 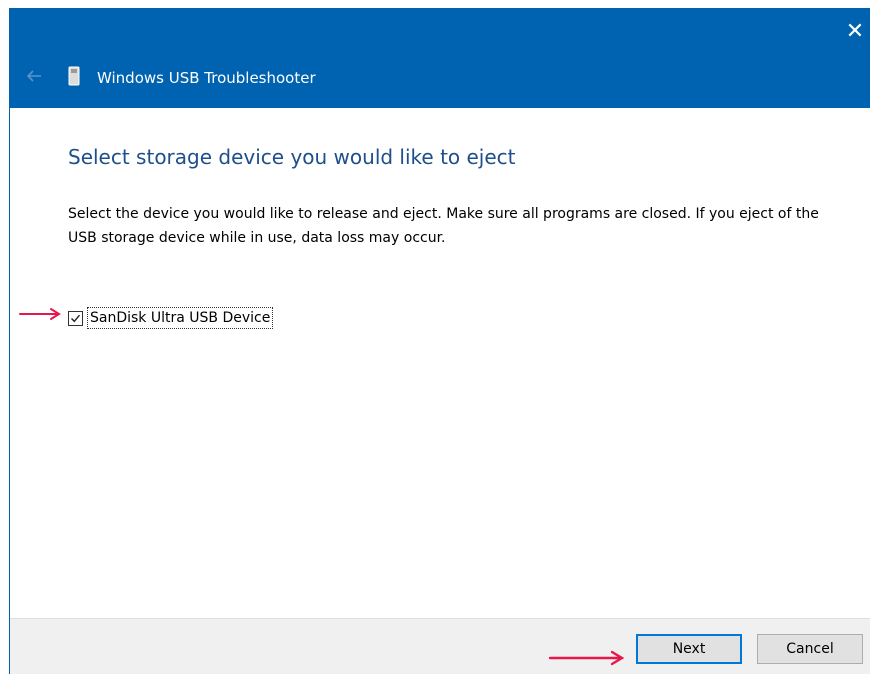 I want to click on title-bar: ✕ Windows USB Troubleshooter, so click(x=440, y=58).